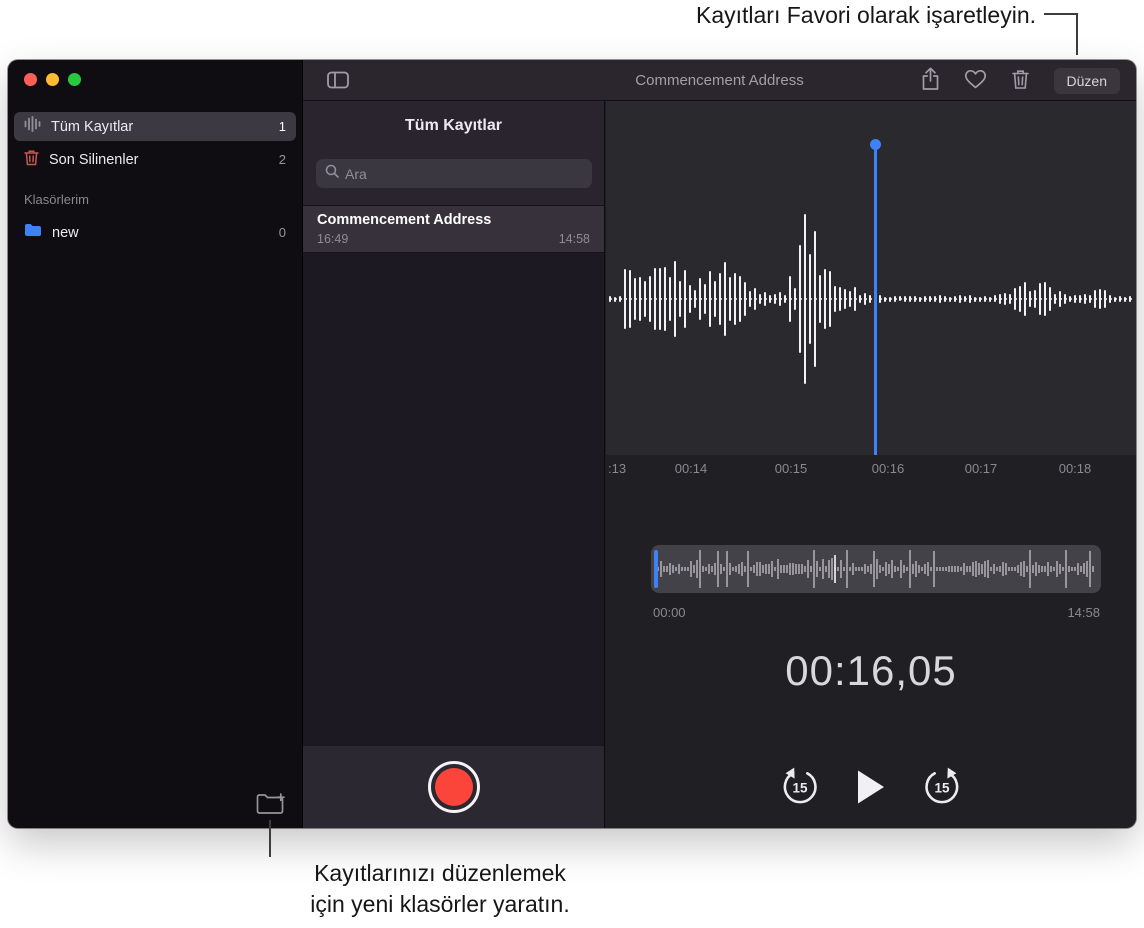 This screenshot has height=928, width=1144. I want to click on timeline-label: 00:18, so click(1075, 468).